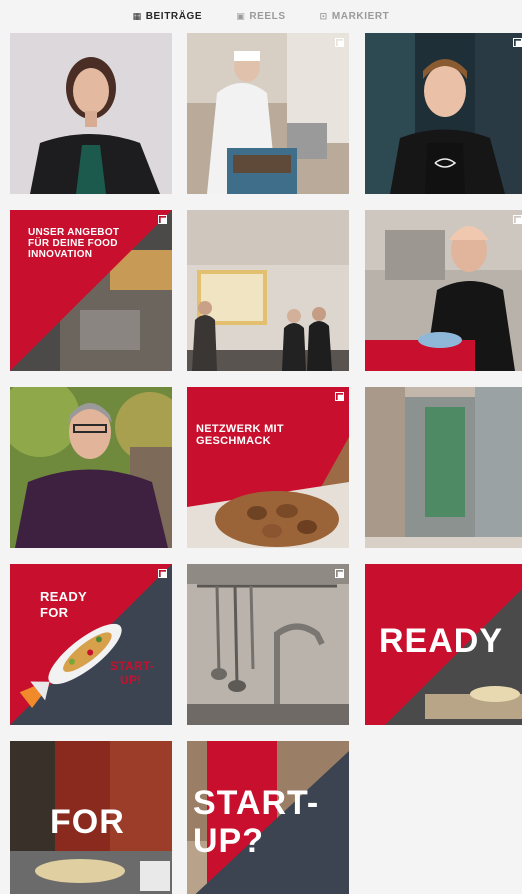 The width and height of the screenshot is (522, 894). What do you see at coordinates (443, 290) in the screenshot?
I see `post-woman-cooking` at bounding box center [443, 290].